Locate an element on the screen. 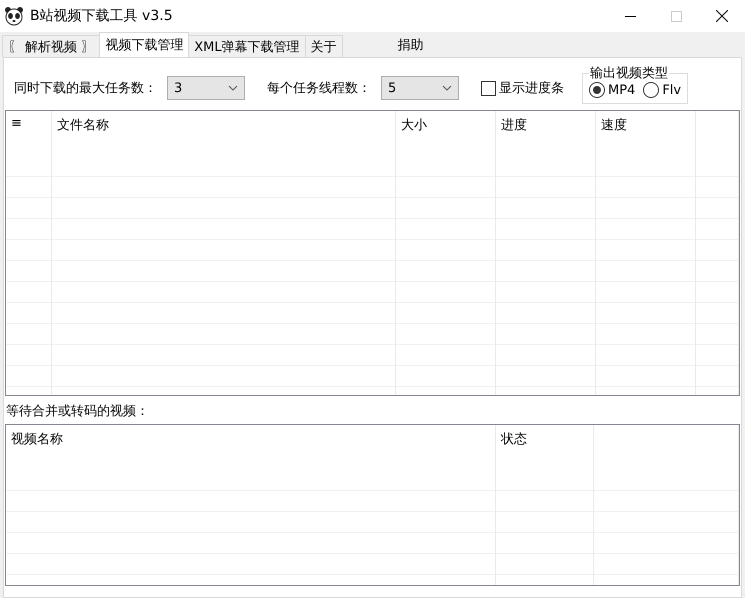 The height and width of the screenshot is (598, 745). close-icon is located at coordinates (722, 16).